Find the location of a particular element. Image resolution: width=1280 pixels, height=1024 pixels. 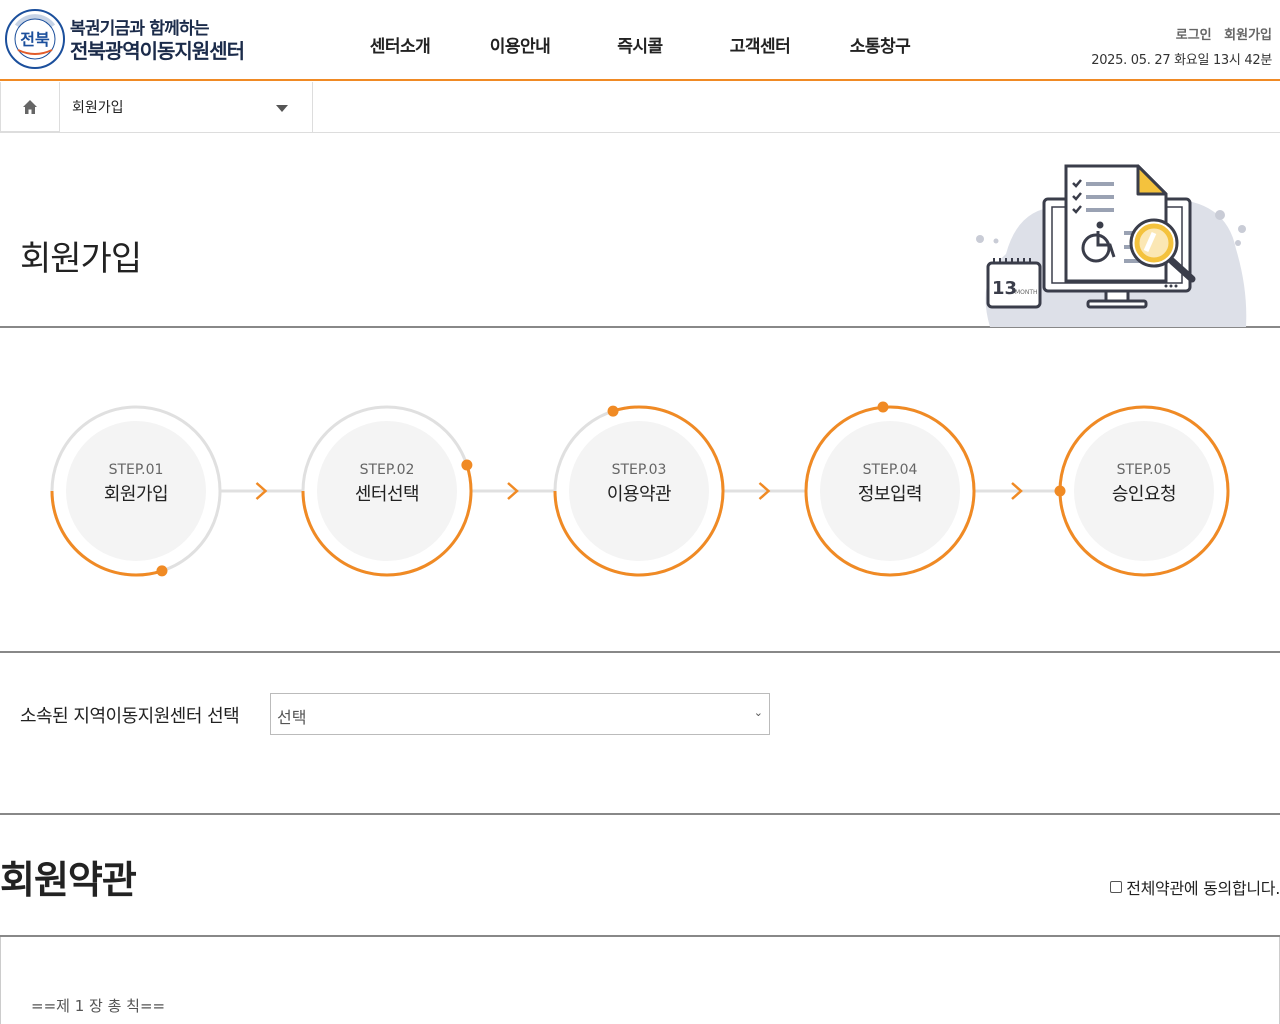

step-name: 이용약관 is located at coordinates (639, 494).